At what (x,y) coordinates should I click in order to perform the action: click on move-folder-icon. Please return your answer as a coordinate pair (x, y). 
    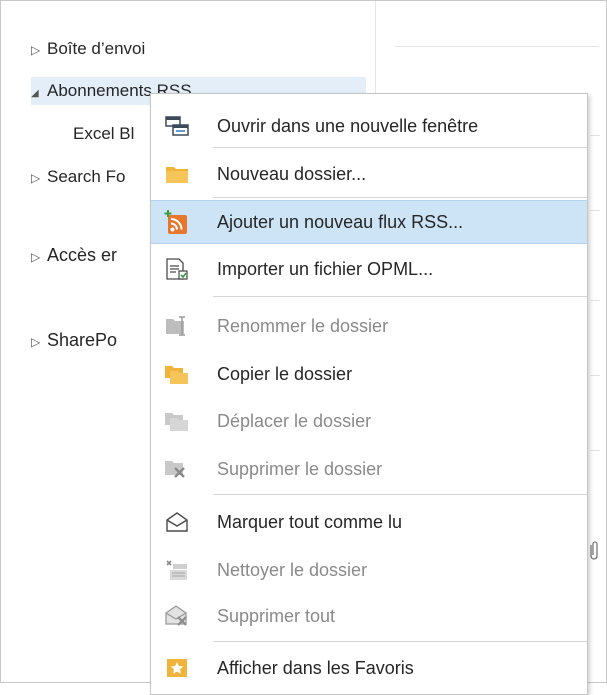
    Looking at the image, I should click on (177, 421).